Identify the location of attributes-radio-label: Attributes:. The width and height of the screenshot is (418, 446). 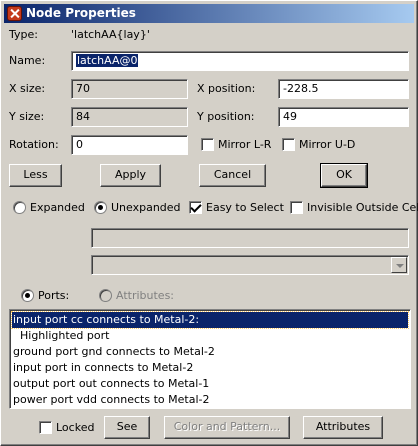
(145, 295).